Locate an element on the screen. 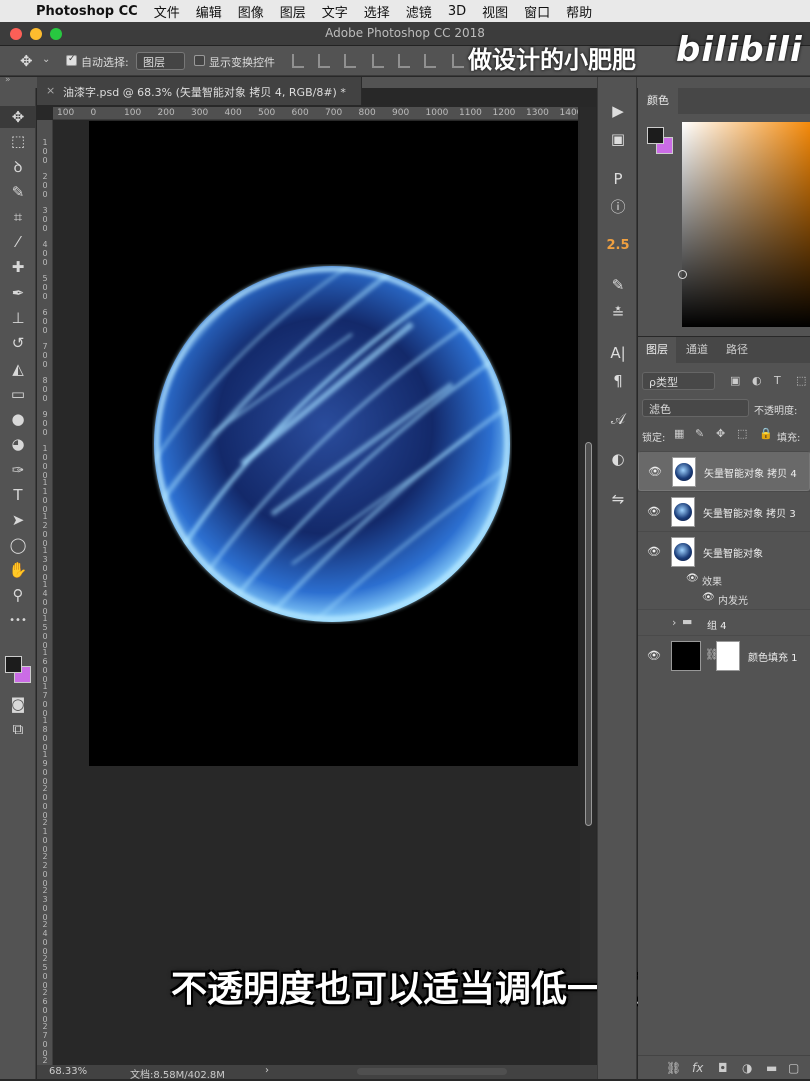 This screenshot has width=810, height=1081. clone-stamp-tool: ⊥ is located at coordinates (18, 318).